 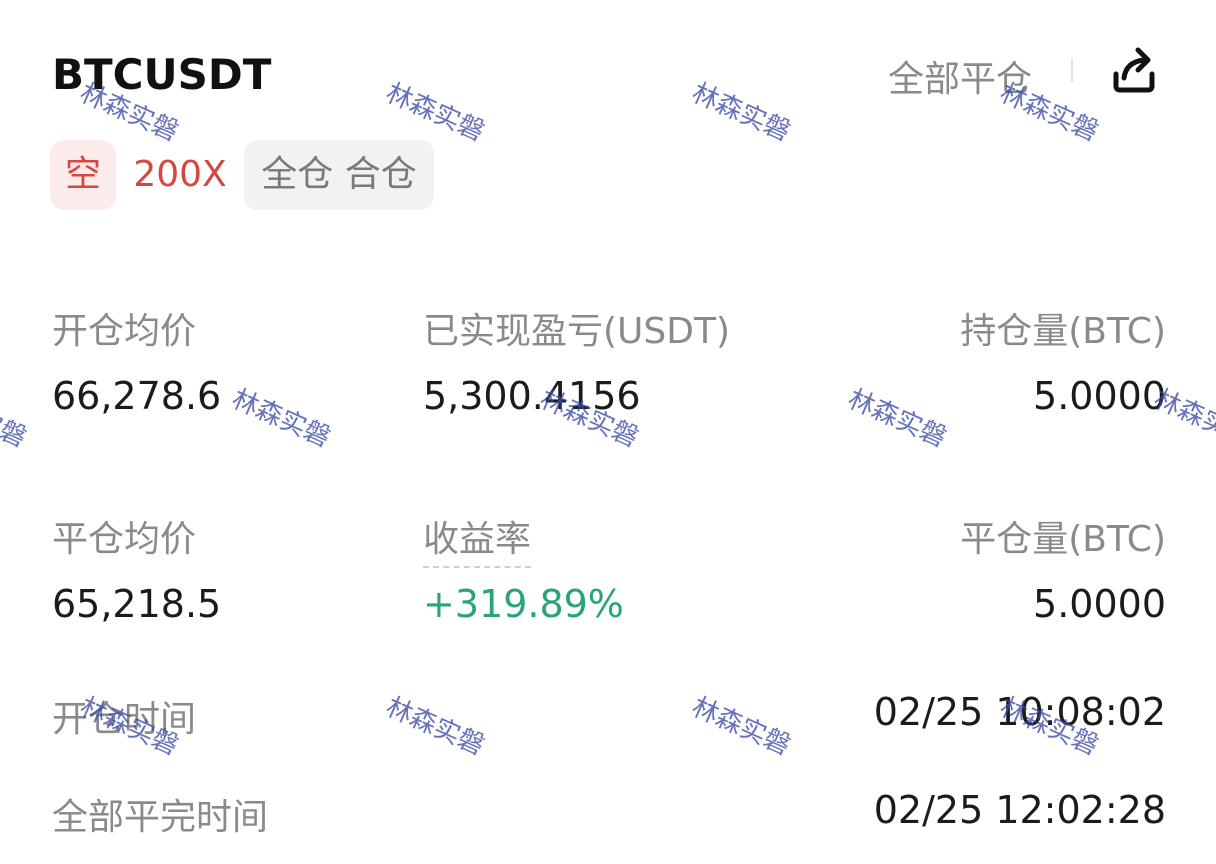 What do you see at coordinates (1063, 331) in the screenshot?
I see `position-size-label: 持仓量(BTC)` at bounding box center [1063, 331].